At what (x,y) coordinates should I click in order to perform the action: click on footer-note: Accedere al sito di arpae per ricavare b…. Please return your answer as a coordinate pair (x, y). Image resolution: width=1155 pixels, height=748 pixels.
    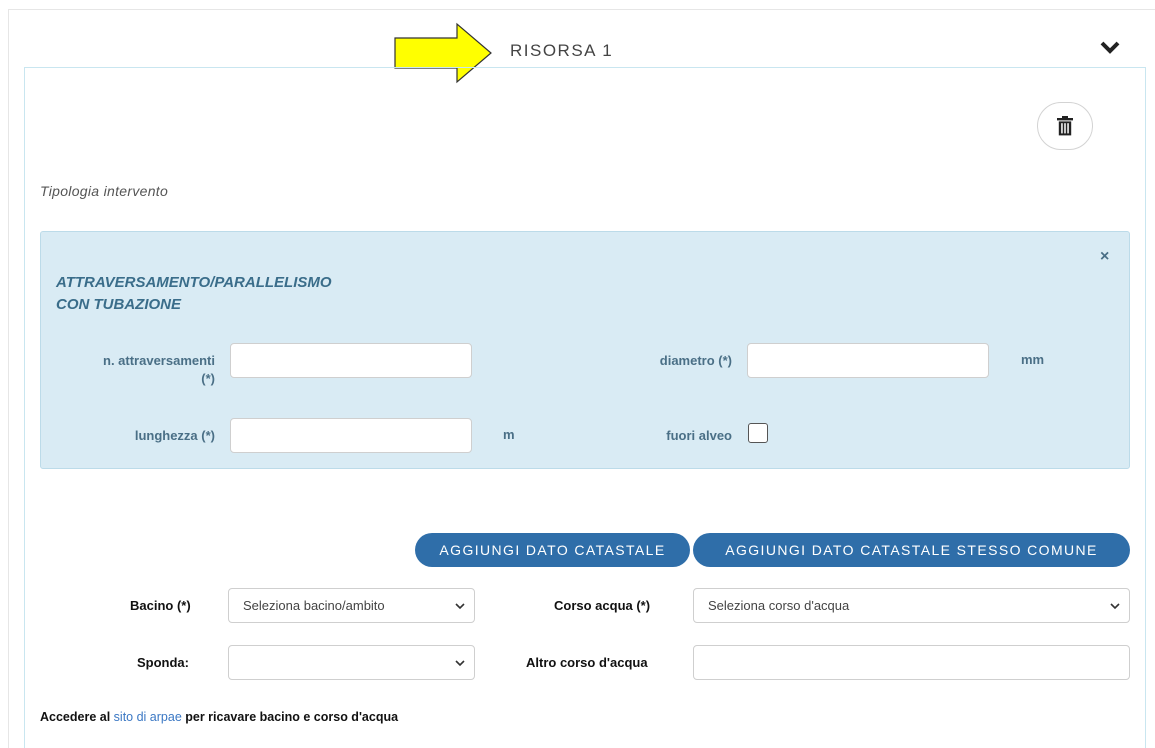
    Looking at the image, I should click on (219, 717).